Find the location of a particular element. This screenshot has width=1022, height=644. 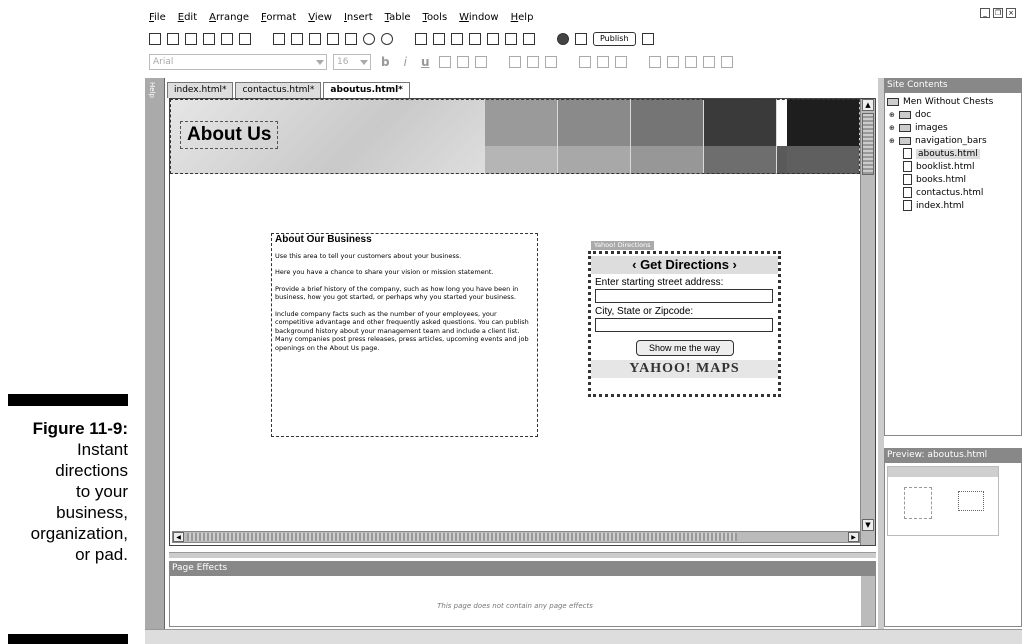

underline-button: u is located at coordinates (425, 62).